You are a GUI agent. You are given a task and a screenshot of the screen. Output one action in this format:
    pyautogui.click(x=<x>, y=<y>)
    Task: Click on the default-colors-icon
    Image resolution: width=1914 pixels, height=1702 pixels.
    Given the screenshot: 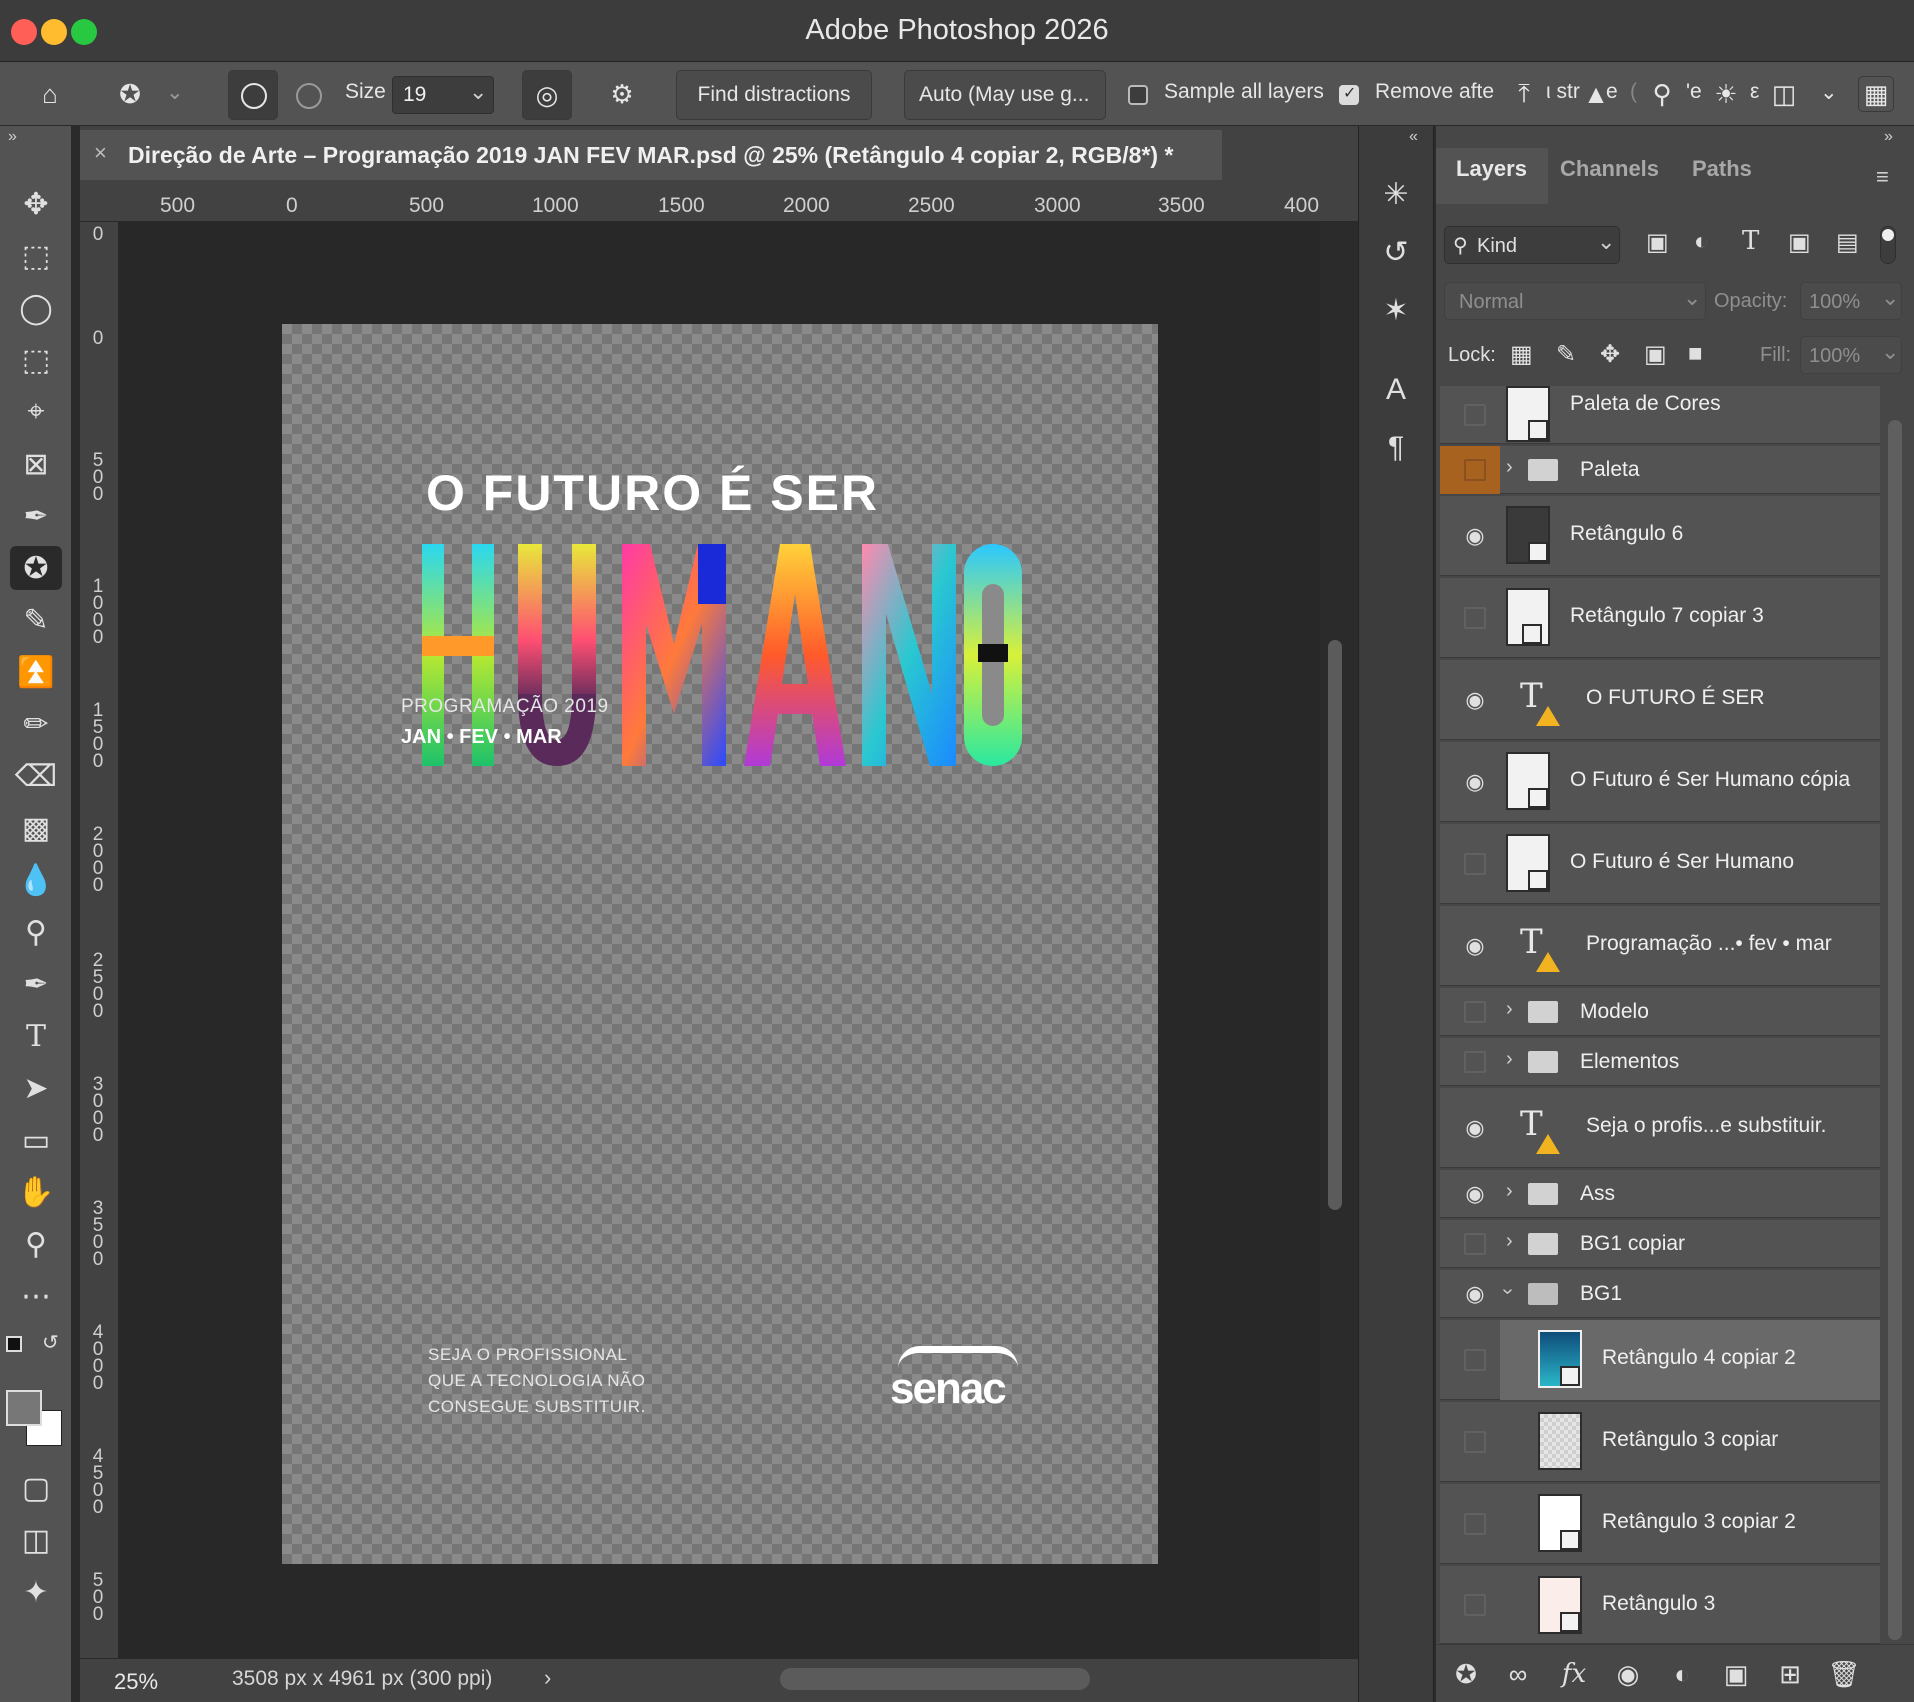 What is the action you would take?
    pyautogui.click(x=14, y=1344)
    